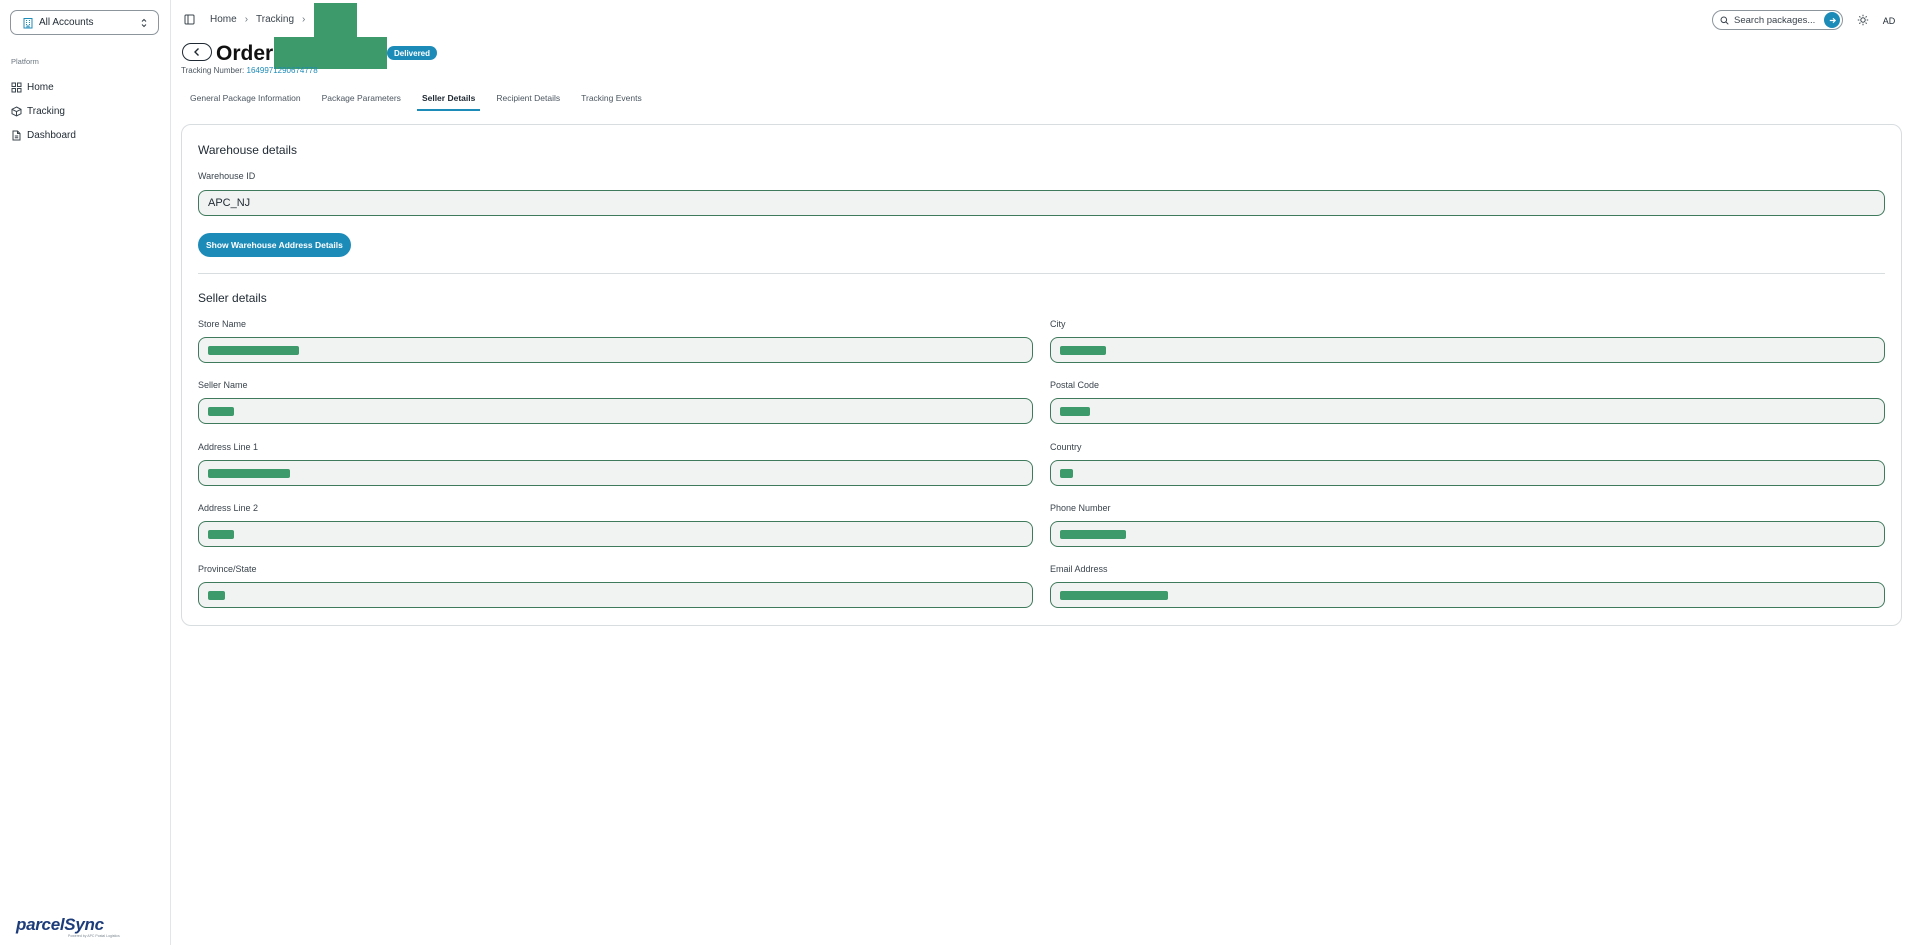  I want to click on account-select-label: All Accounts, so click(66, 22).